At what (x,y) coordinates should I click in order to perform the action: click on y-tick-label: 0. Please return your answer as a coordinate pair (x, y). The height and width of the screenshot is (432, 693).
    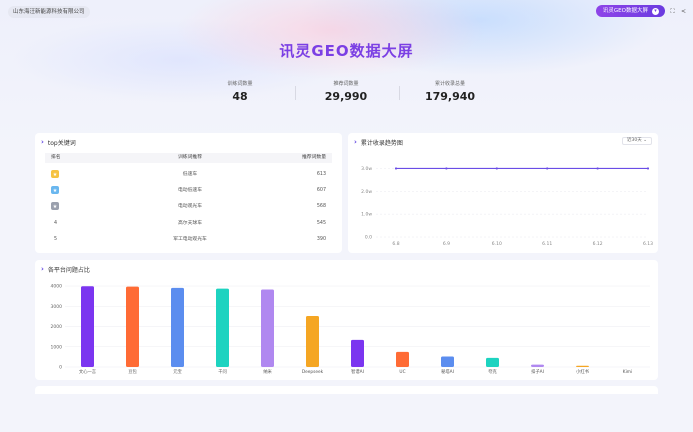
    Looking at the image, I should click on (60, 368).